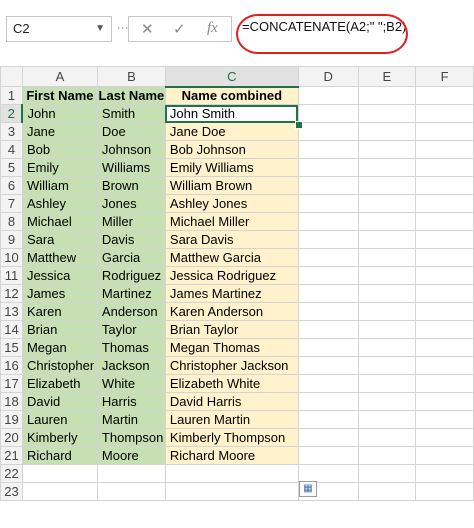  What do you see at coordinates (59, 383) in the screenshot?
I see `cell-a17: Elizabeth` at bounding box center [59, 383].